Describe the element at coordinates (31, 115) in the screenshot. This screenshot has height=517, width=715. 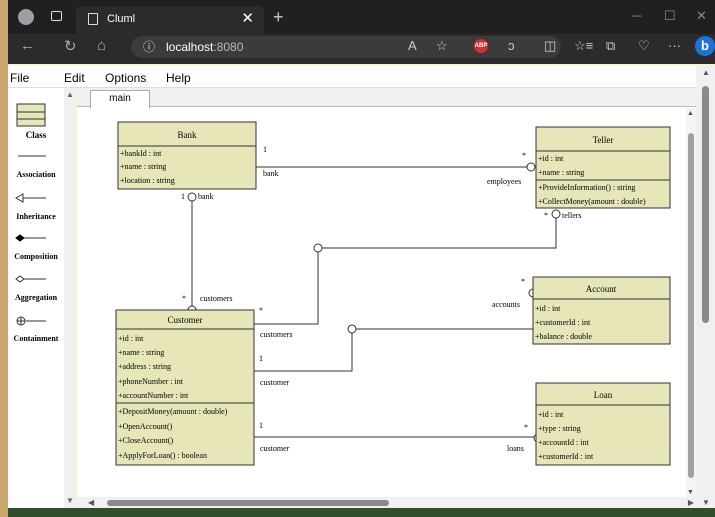
I see `class-icon` at that location.